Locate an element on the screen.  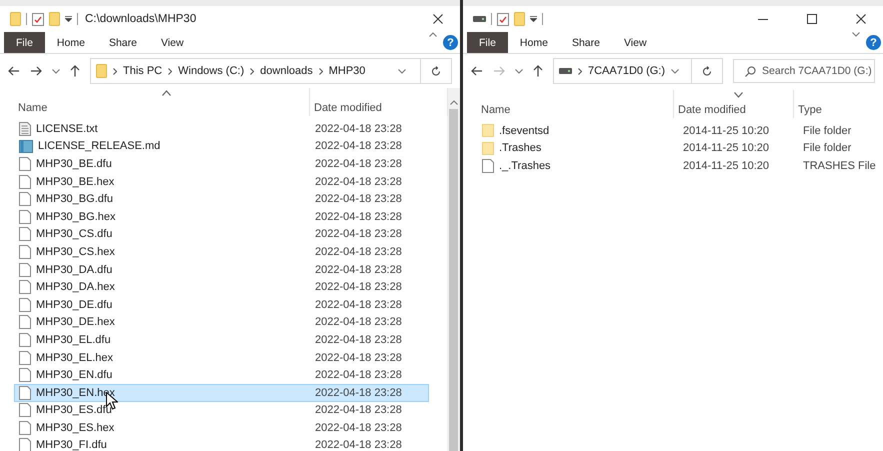
scrollbar is located at coordinates (453, 269).